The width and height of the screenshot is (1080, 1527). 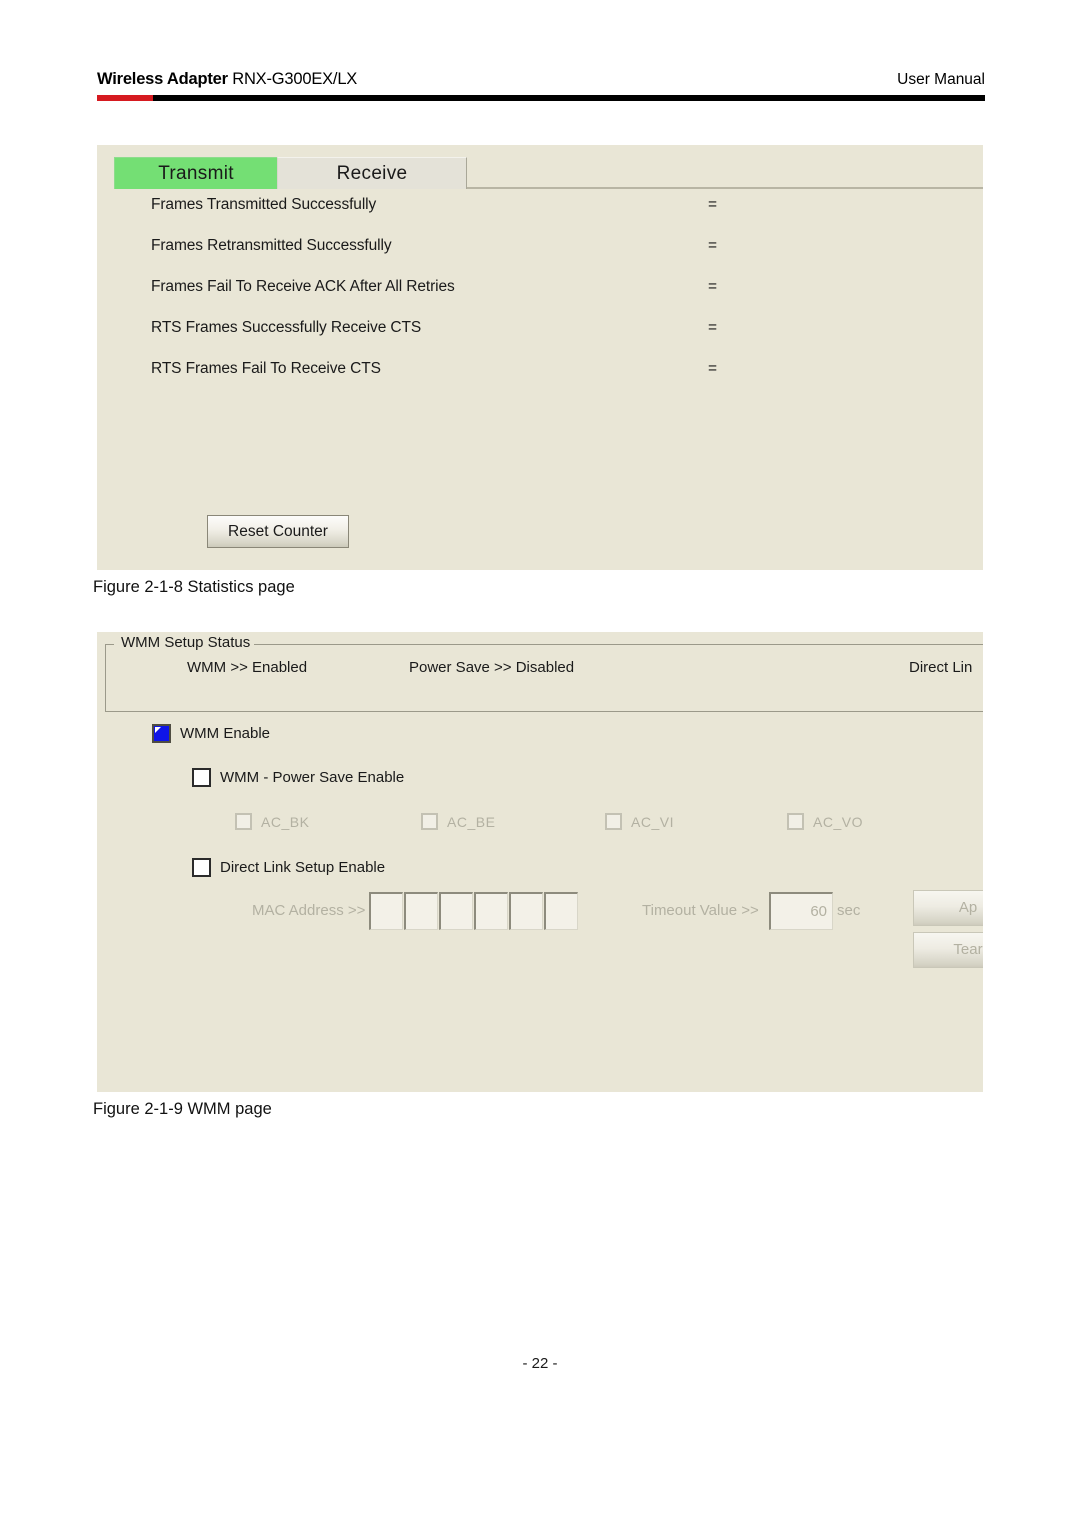 I want to click on checkbox-label-wmm-enable: WMM Enable, so click(x=225, y=733).